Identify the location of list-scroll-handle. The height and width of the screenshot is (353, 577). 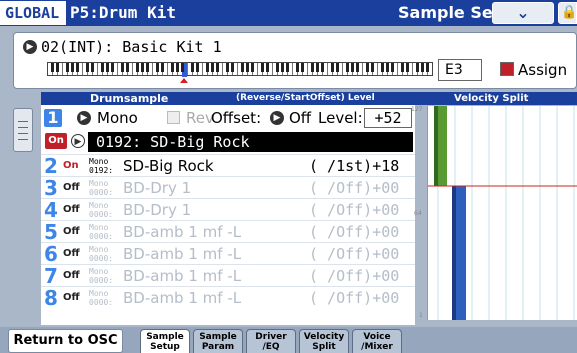
(23, 130).